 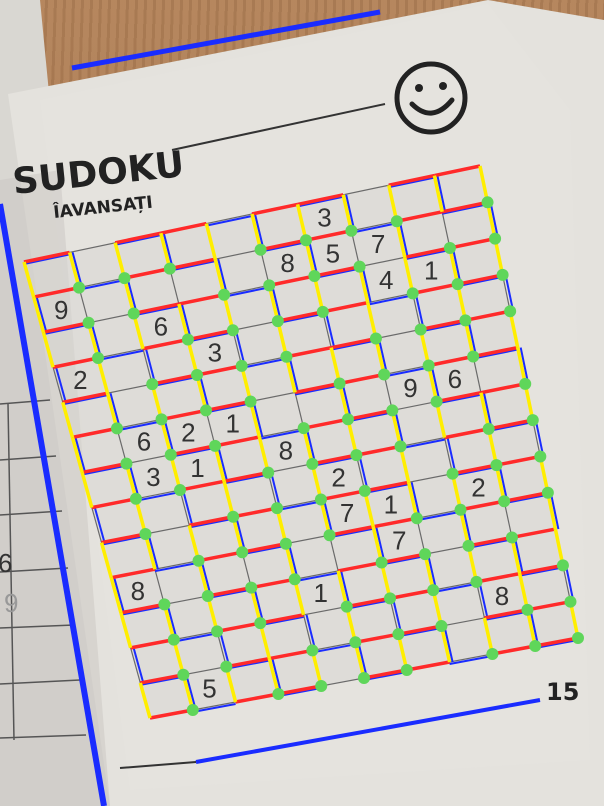 What do you see at coordinates (6, 563) in the screenshot?
I see `left-page-digit: 6` at bounding box center [6, 563].